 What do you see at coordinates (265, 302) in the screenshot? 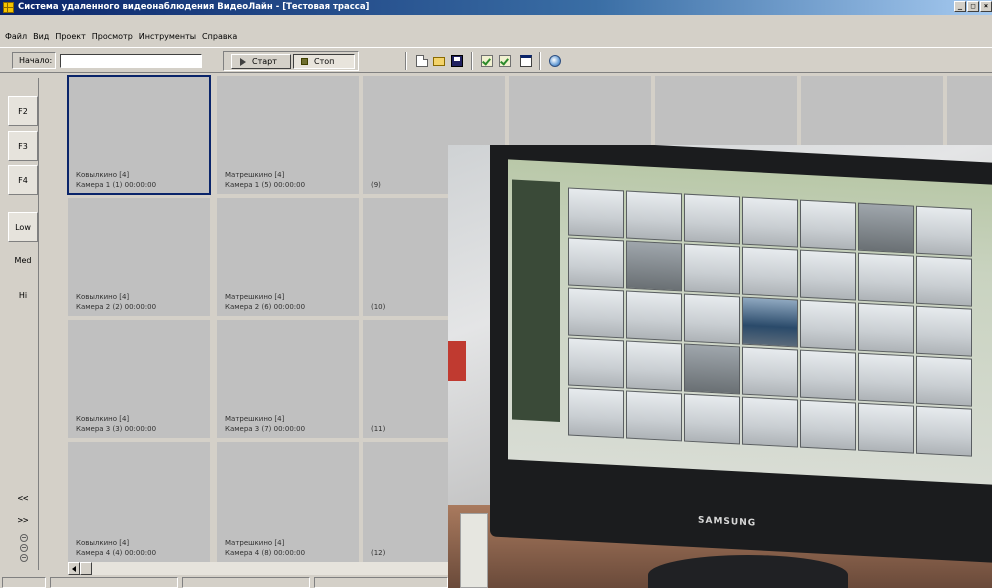
I see `camera-cell-label: Матрешкино [4] Камера 2 (6) 00:00:00` at bounding box center [265, 302].